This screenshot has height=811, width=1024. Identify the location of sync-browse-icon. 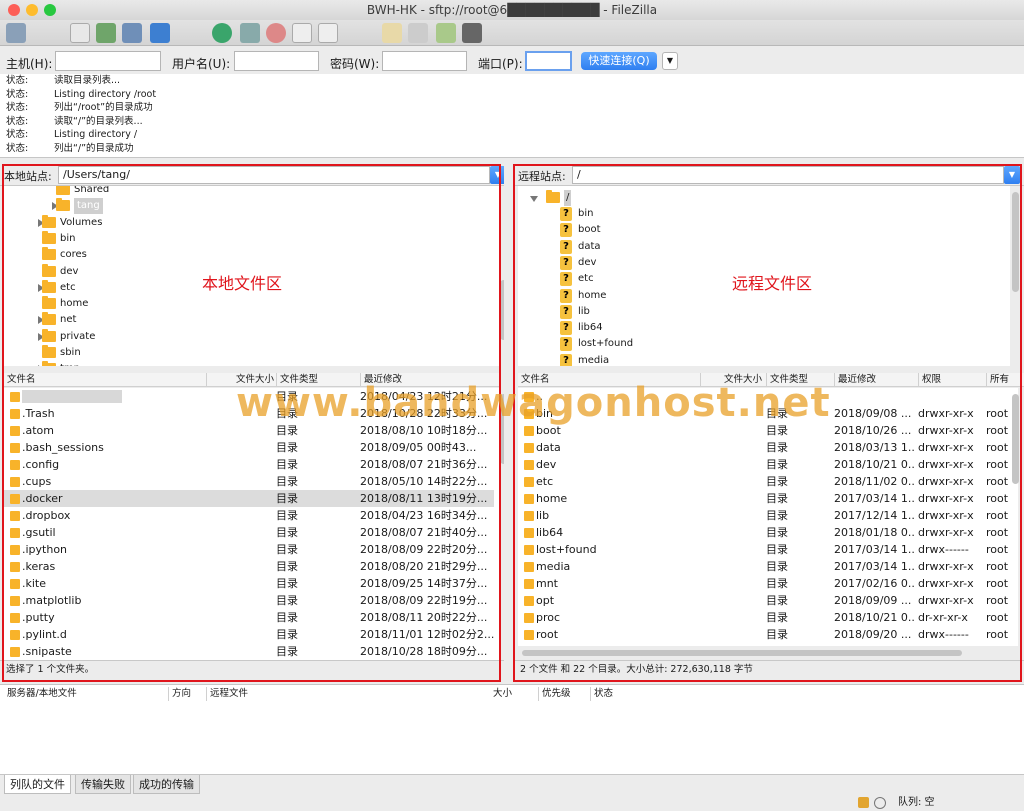
(446, 33).